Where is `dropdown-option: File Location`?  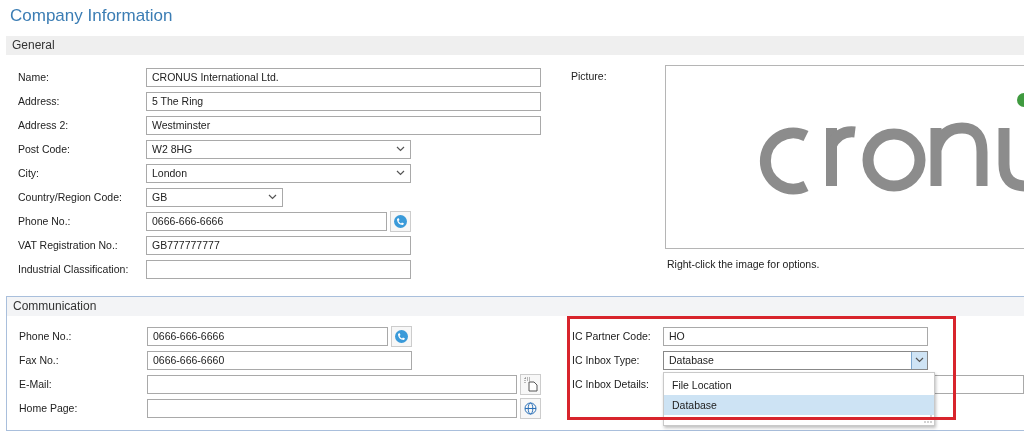 dropdown-option: File Location is located at coordinates (799, 385).